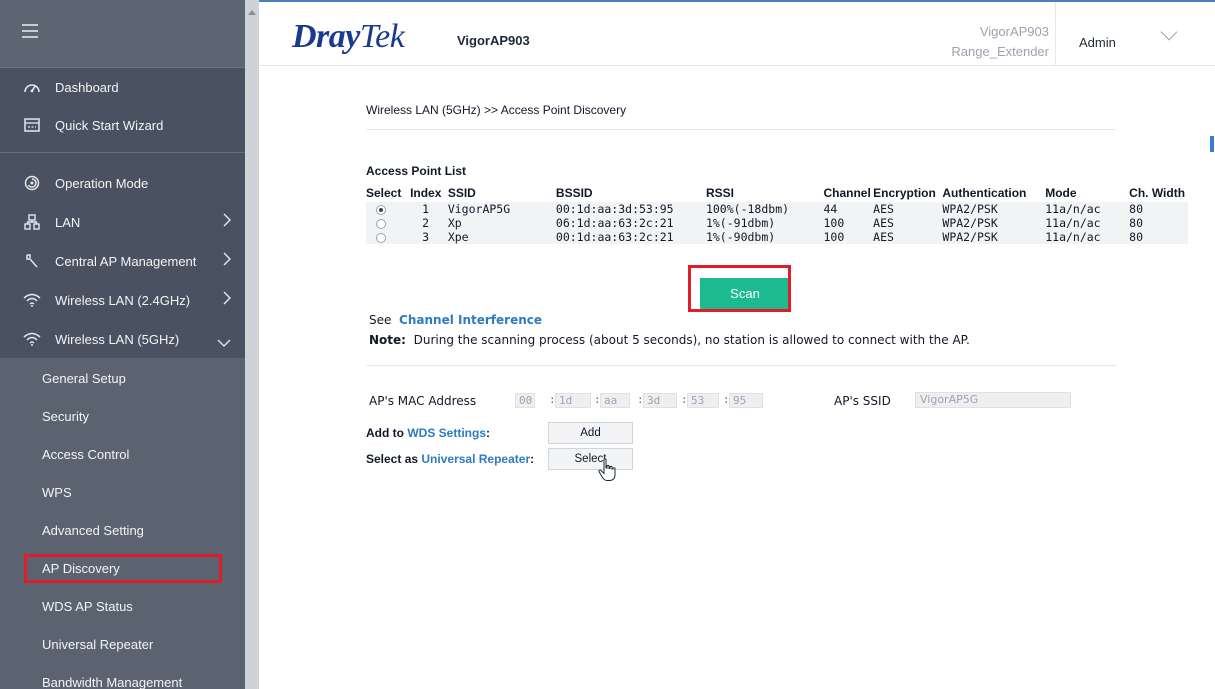 This screenshot has height=689, width=1215. I want to click on sidebar-item-label: Central AP Management, so click(126, 261).